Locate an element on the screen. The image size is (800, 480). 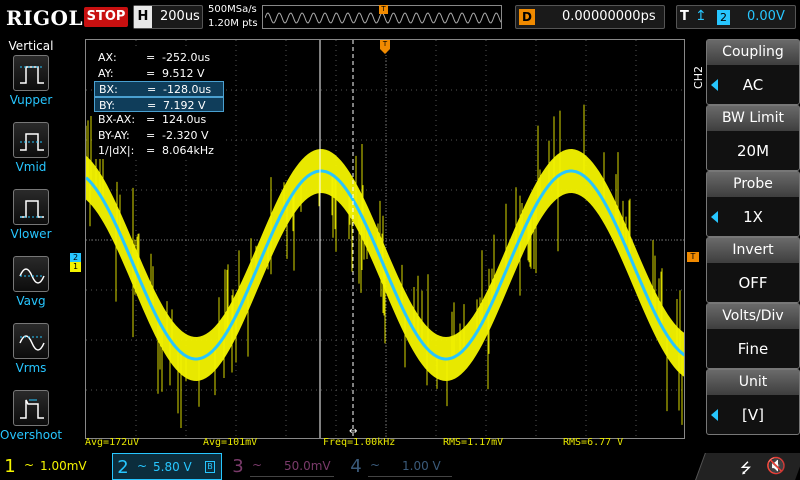
measure-rms-ch1: RMS=1.17mV is located at coordinates (473, 442).